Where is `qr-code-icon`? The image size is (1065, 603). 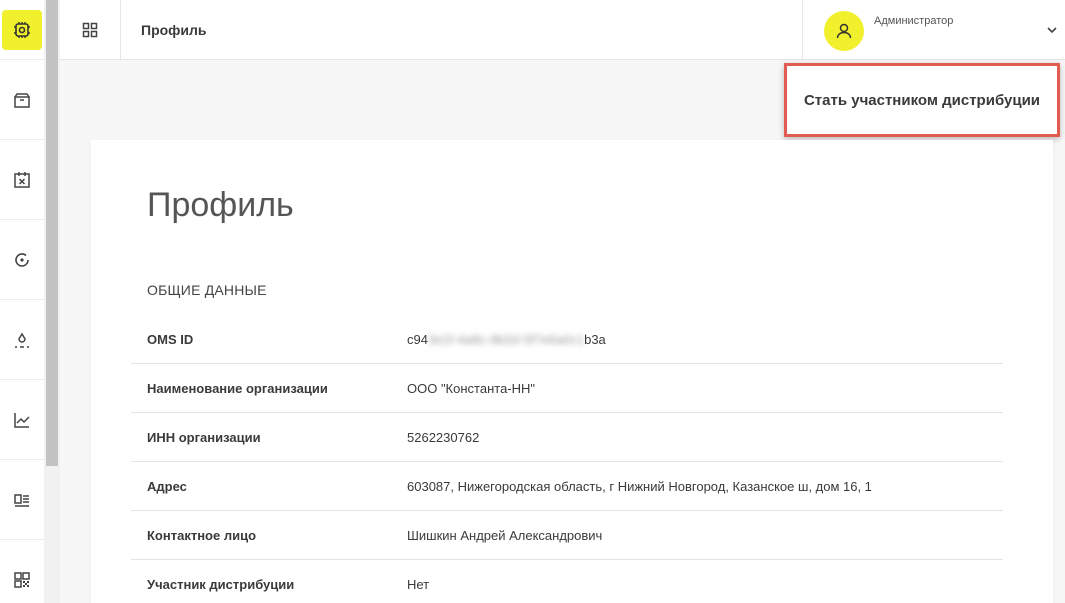 qr-code-icon is located at coordinates (22, 580).